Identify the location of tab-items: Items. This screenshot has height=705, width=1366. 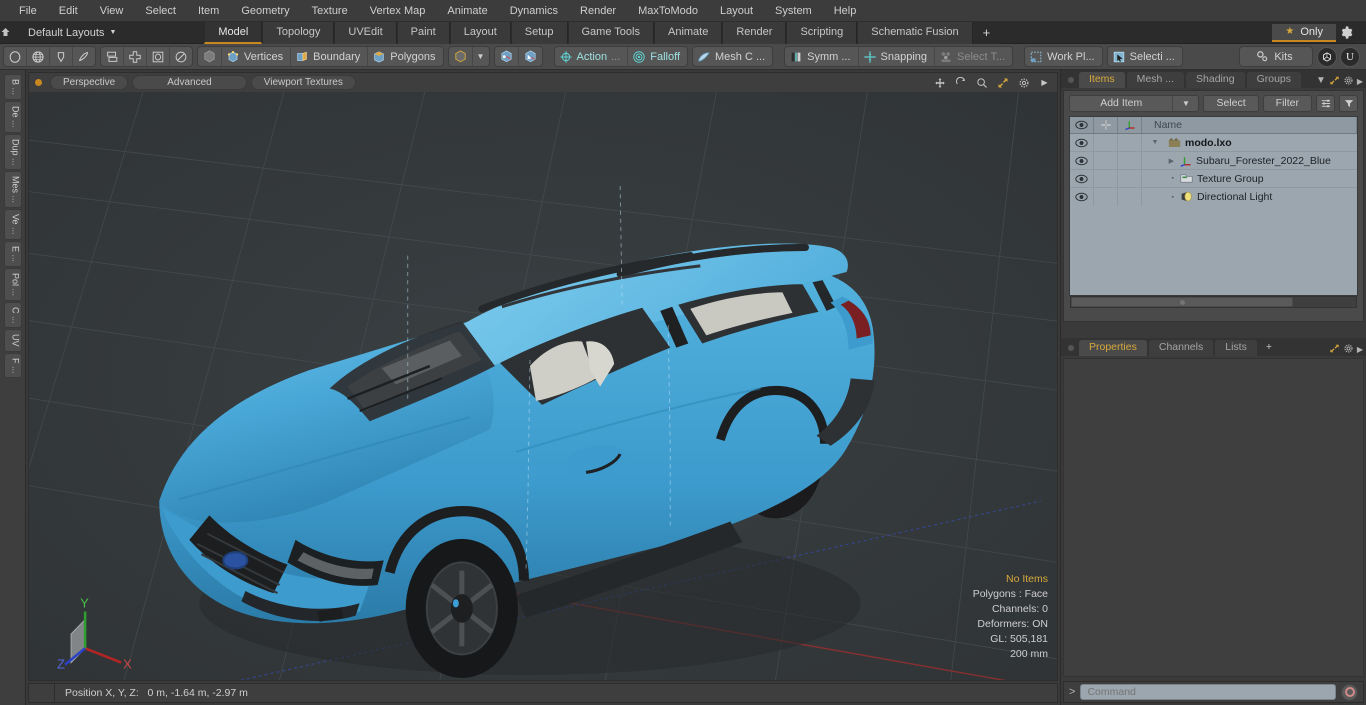
(1102, 80).